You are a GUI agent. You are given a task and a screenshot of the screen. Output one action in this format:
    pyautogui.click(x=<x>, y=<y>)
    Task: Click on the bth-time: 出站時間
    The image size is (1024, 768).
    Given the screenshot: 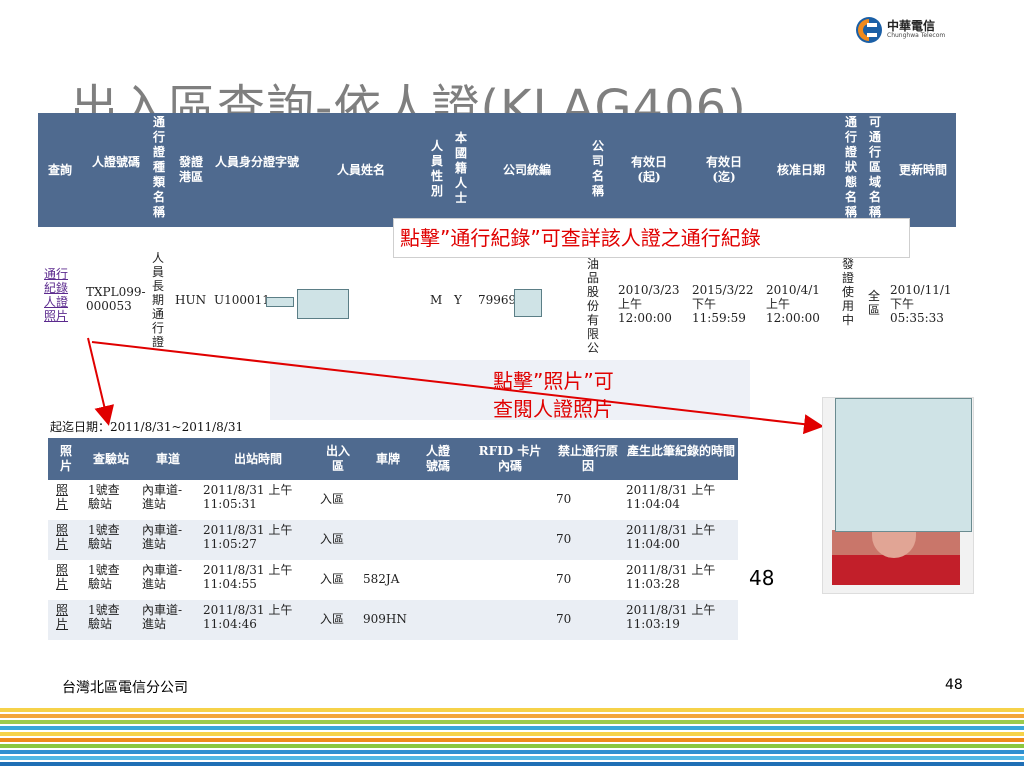 What is the action you would take?
    pyautogui.click(x=257, y=459)
    